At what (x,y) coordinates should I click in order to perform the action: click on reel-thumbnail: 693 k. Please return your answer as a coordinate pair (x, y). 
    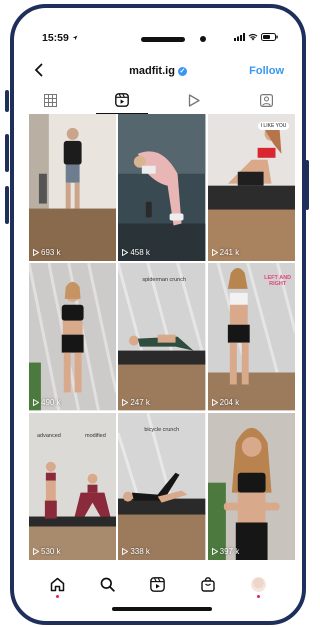
    Looking at the image, I should click on (73, 188).